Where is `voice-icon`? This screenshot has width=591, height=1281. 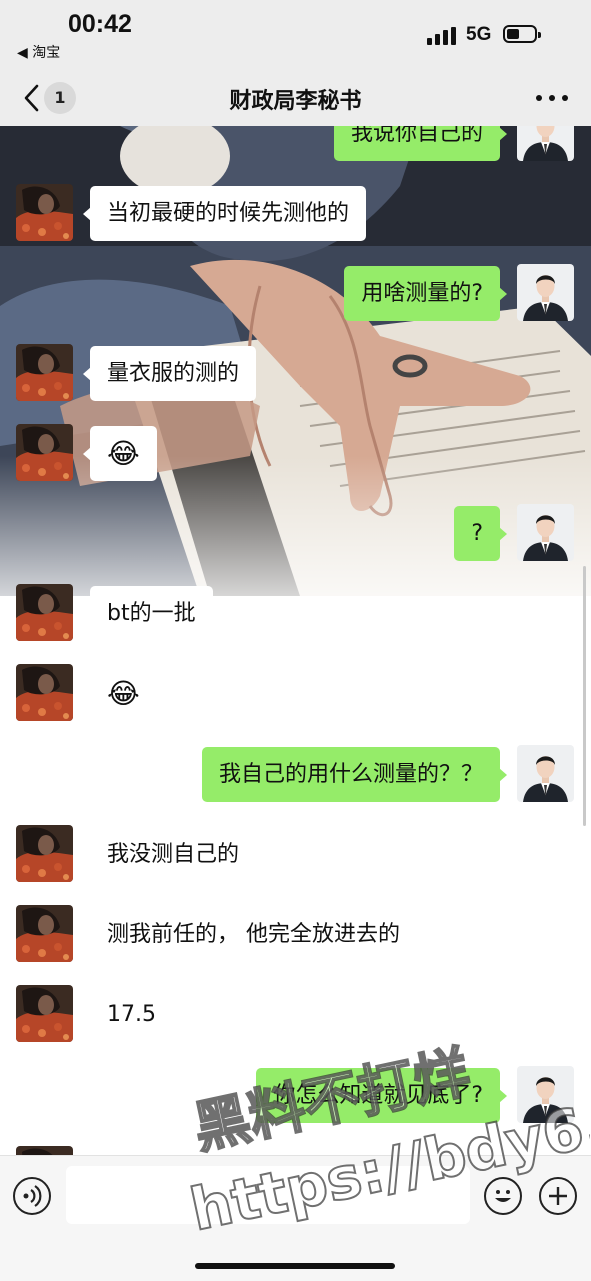 voice-icon is located at coordinates (32, 1196).